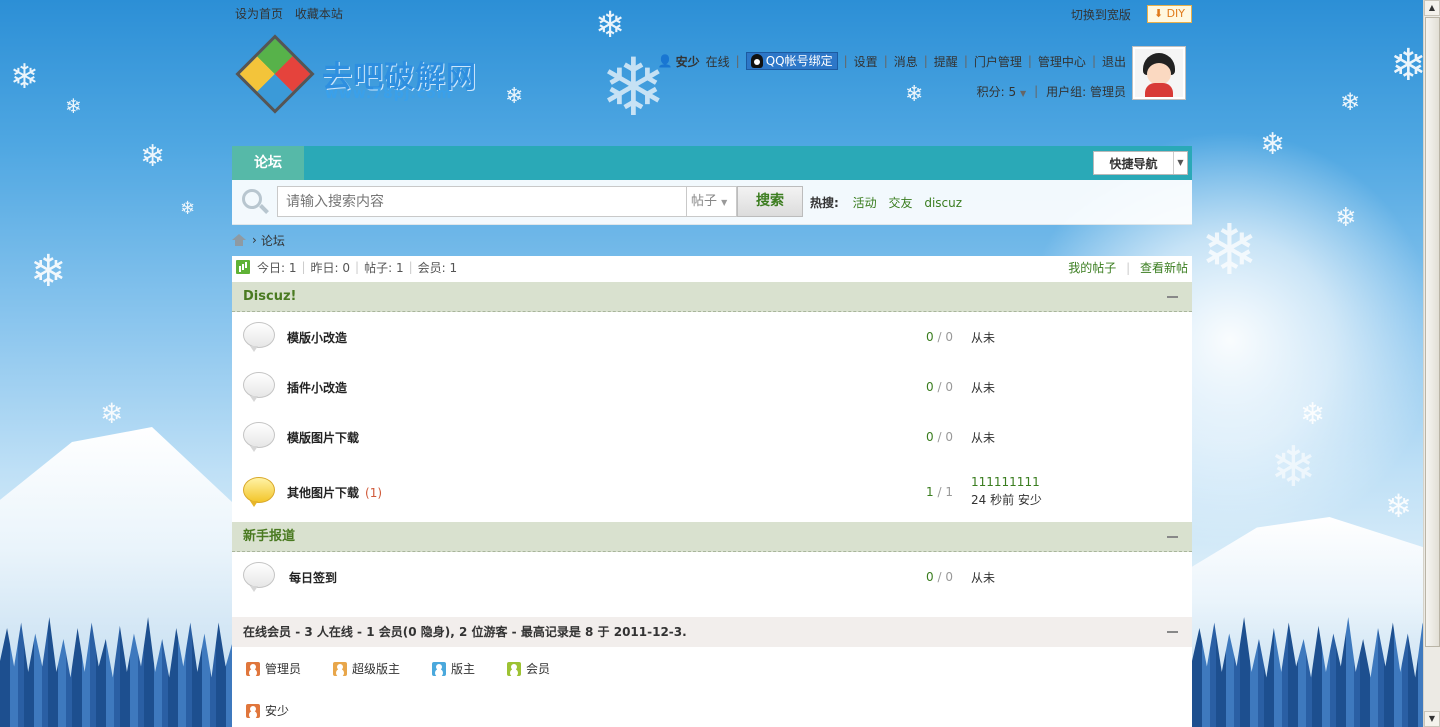  What do you see at coordinates (243, 267) in the screenshot?
I see `chart-icon` at bounding box center [243, 267].